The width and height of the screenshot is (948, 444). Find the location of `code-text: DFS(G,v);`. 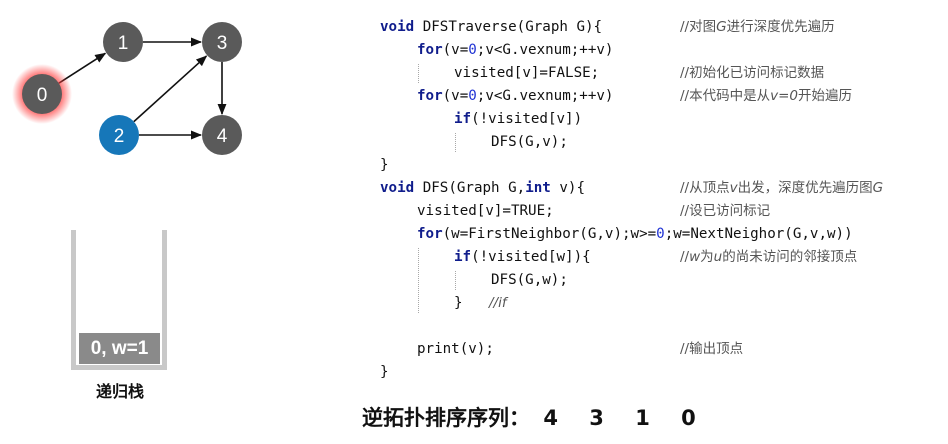

code-text: DFS(G,v); is located at coordinates (529, 142).